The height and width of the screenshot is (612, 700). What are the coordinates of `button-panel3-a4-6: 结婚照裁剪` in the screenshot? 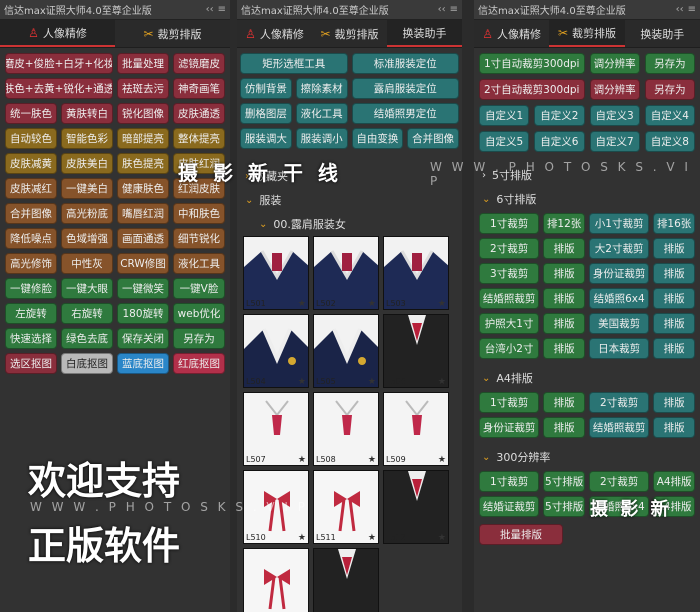 It's located at (619, 427).